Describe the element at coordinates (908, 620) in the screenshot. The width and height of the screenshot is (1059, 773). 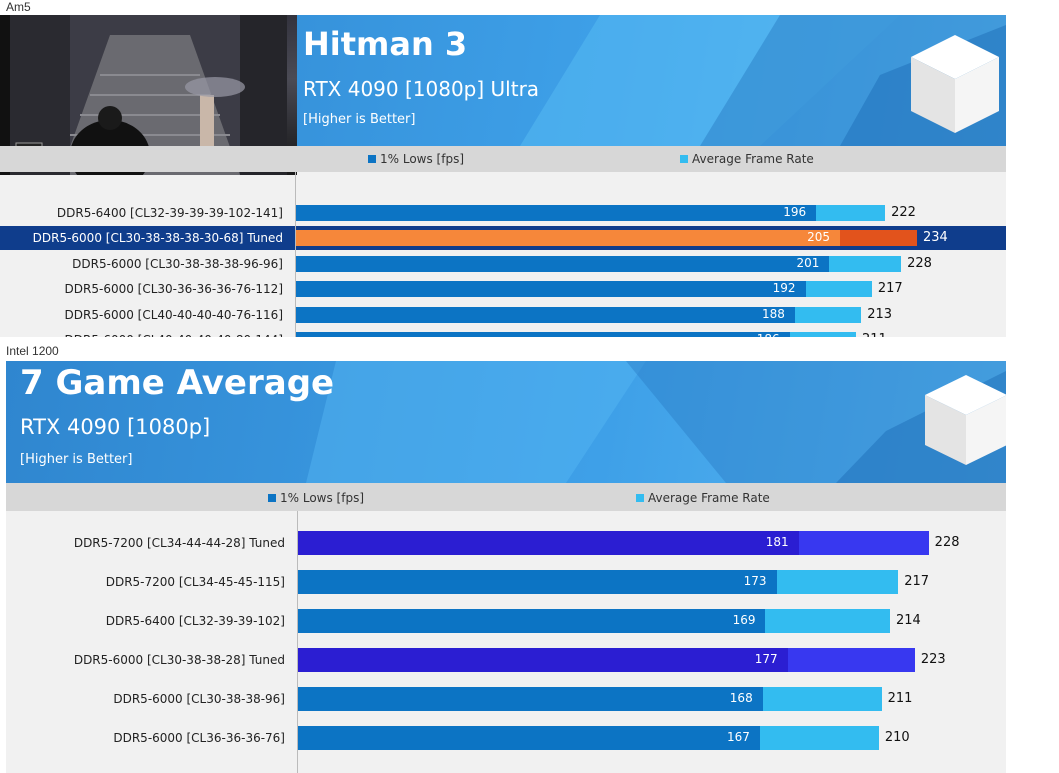
I see `data-label-average-frame-rate: 214` at that location.